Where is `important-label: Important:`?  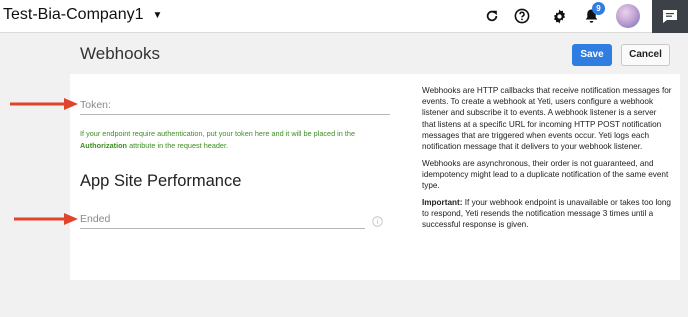
important-label: Important: is located at coordinates (442, 202).